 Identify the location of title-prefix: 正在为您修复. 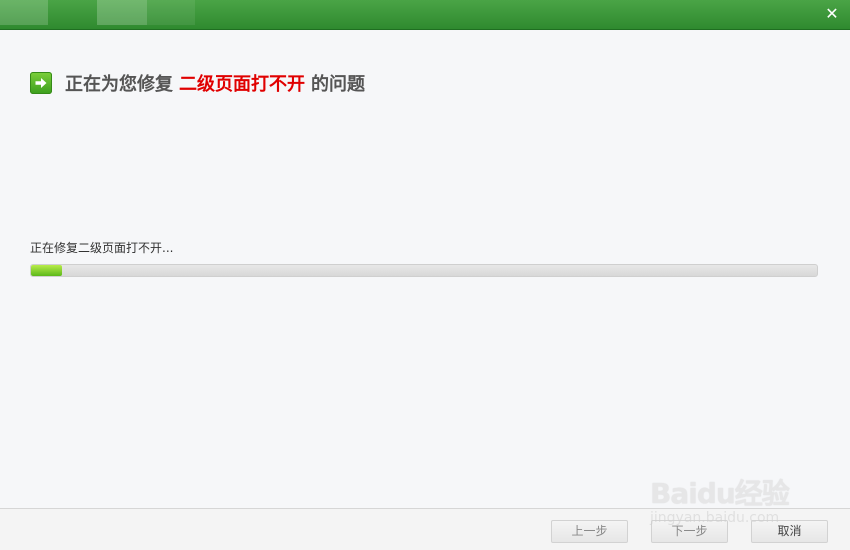
(119, 84).